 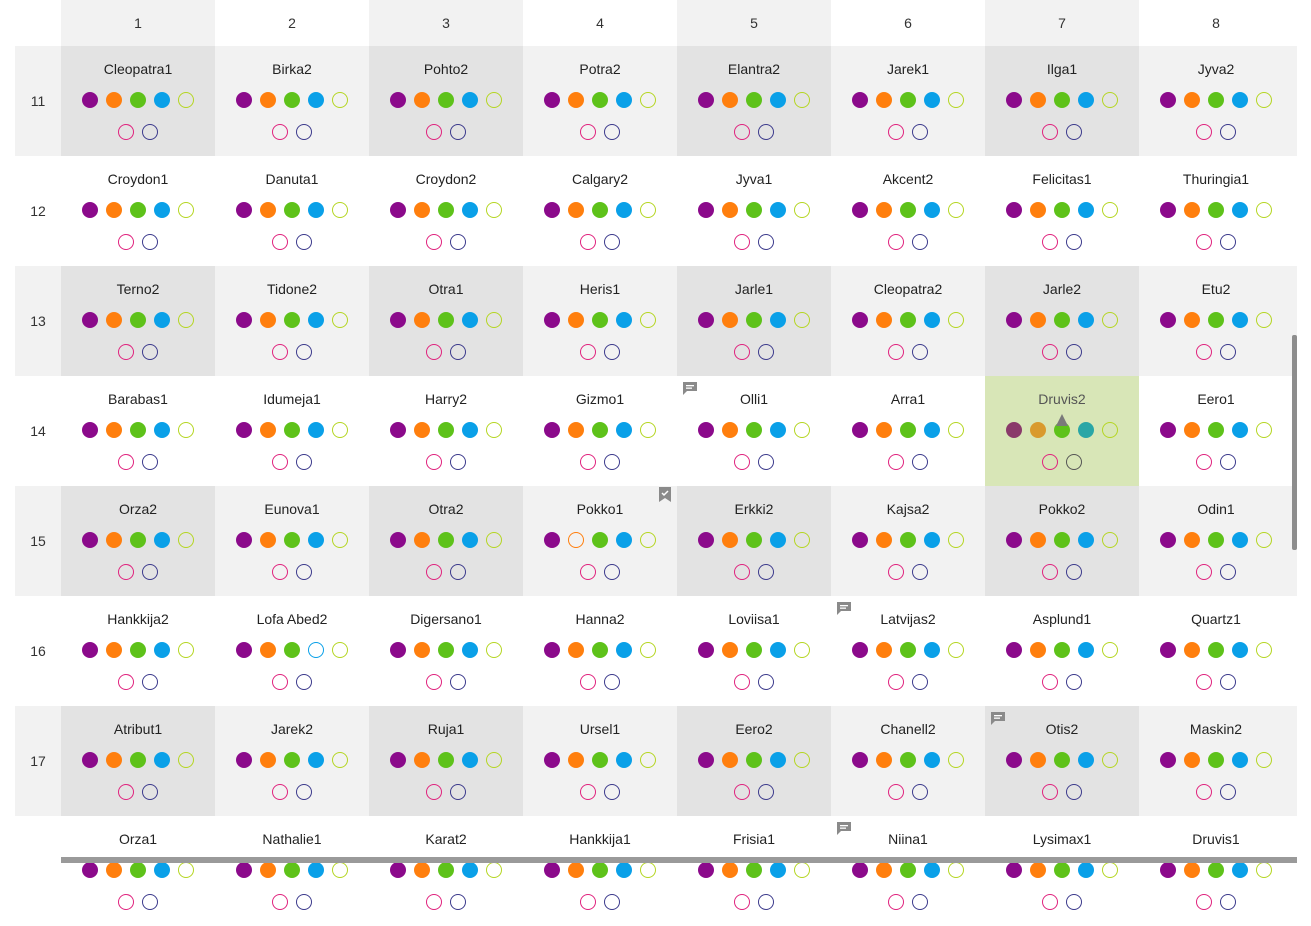 What do you see at coordinates (38, 651) in the screenshot?
I see `row-header: 16` at bounding box center [38, 651].